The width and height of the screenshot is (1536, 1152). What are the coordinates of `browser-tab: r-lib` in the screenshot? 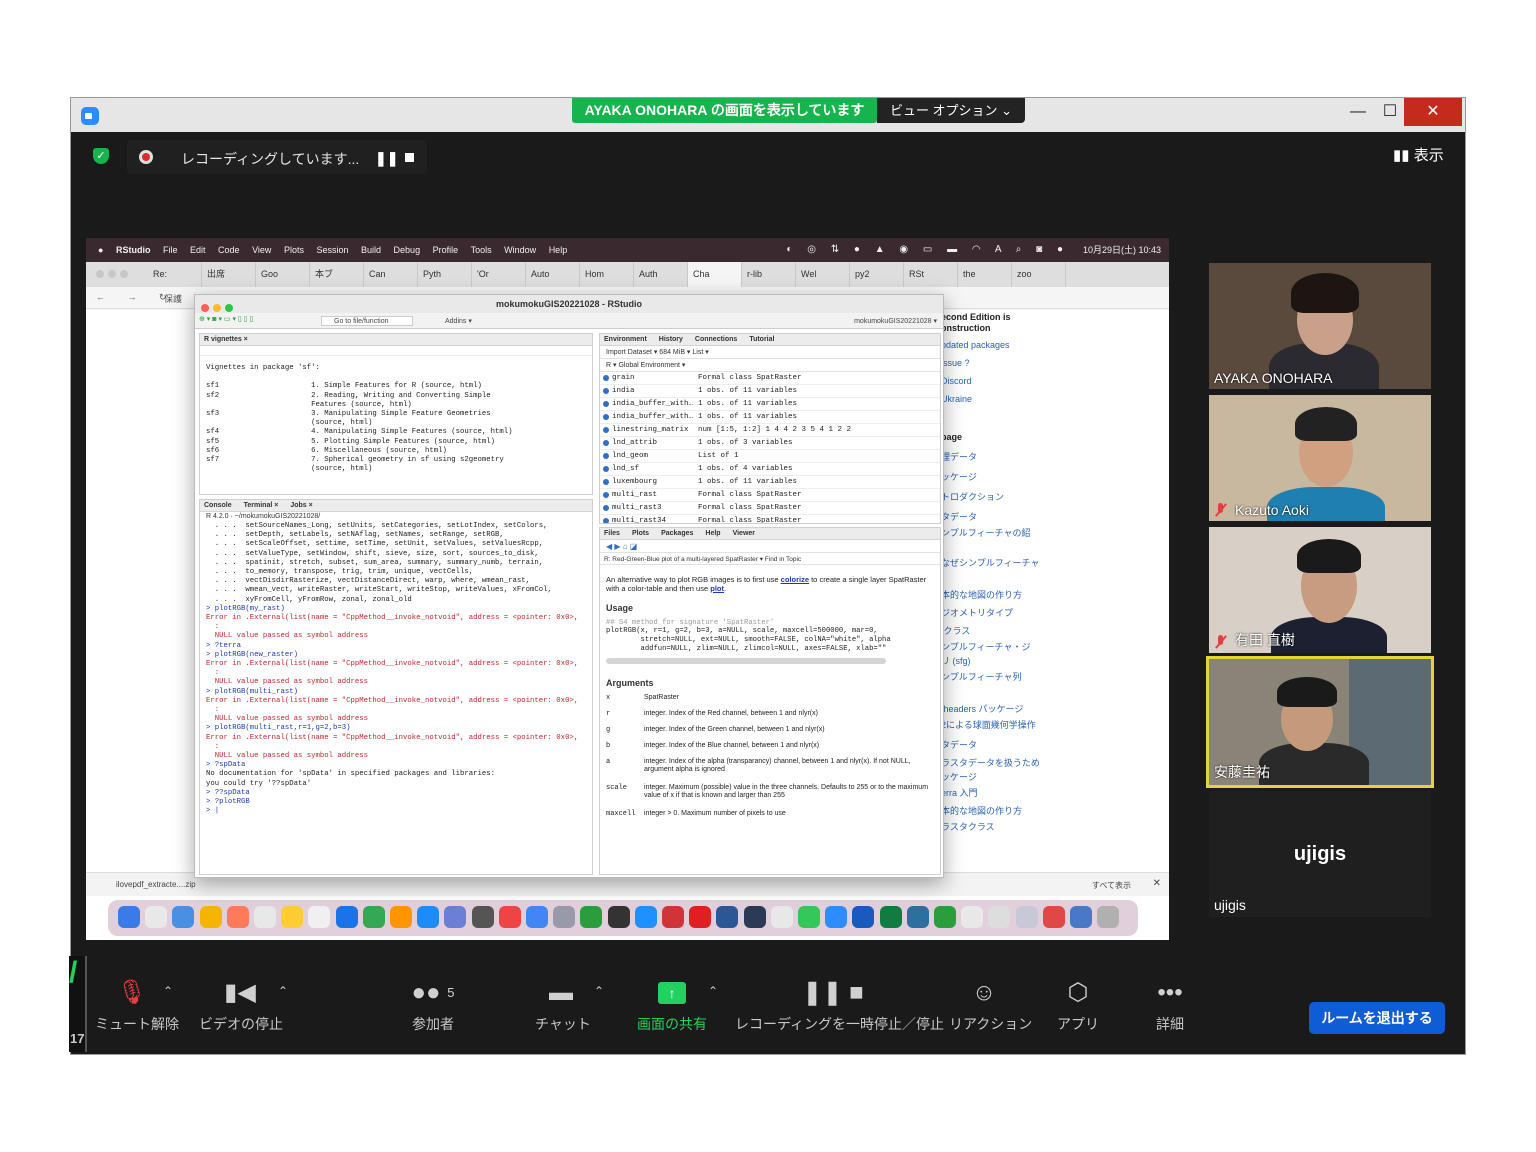 It's located at (769, 274).